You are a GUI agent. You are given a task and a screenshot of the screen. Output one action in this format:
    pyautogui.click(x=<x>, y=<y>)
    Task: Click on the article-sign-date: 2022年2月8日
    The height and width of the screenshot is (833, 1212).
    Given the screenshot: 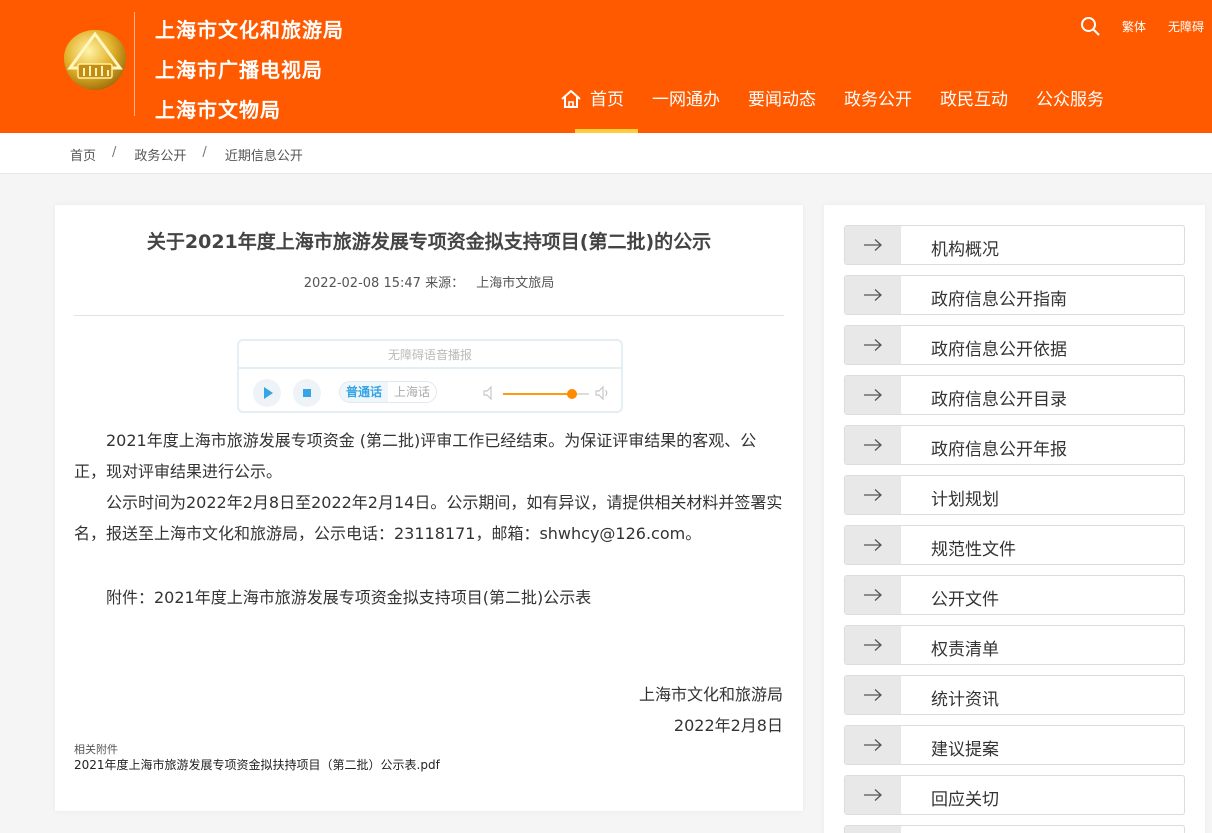 What is the action you would take?
    pyautogui.click(x=728, y=725)
    